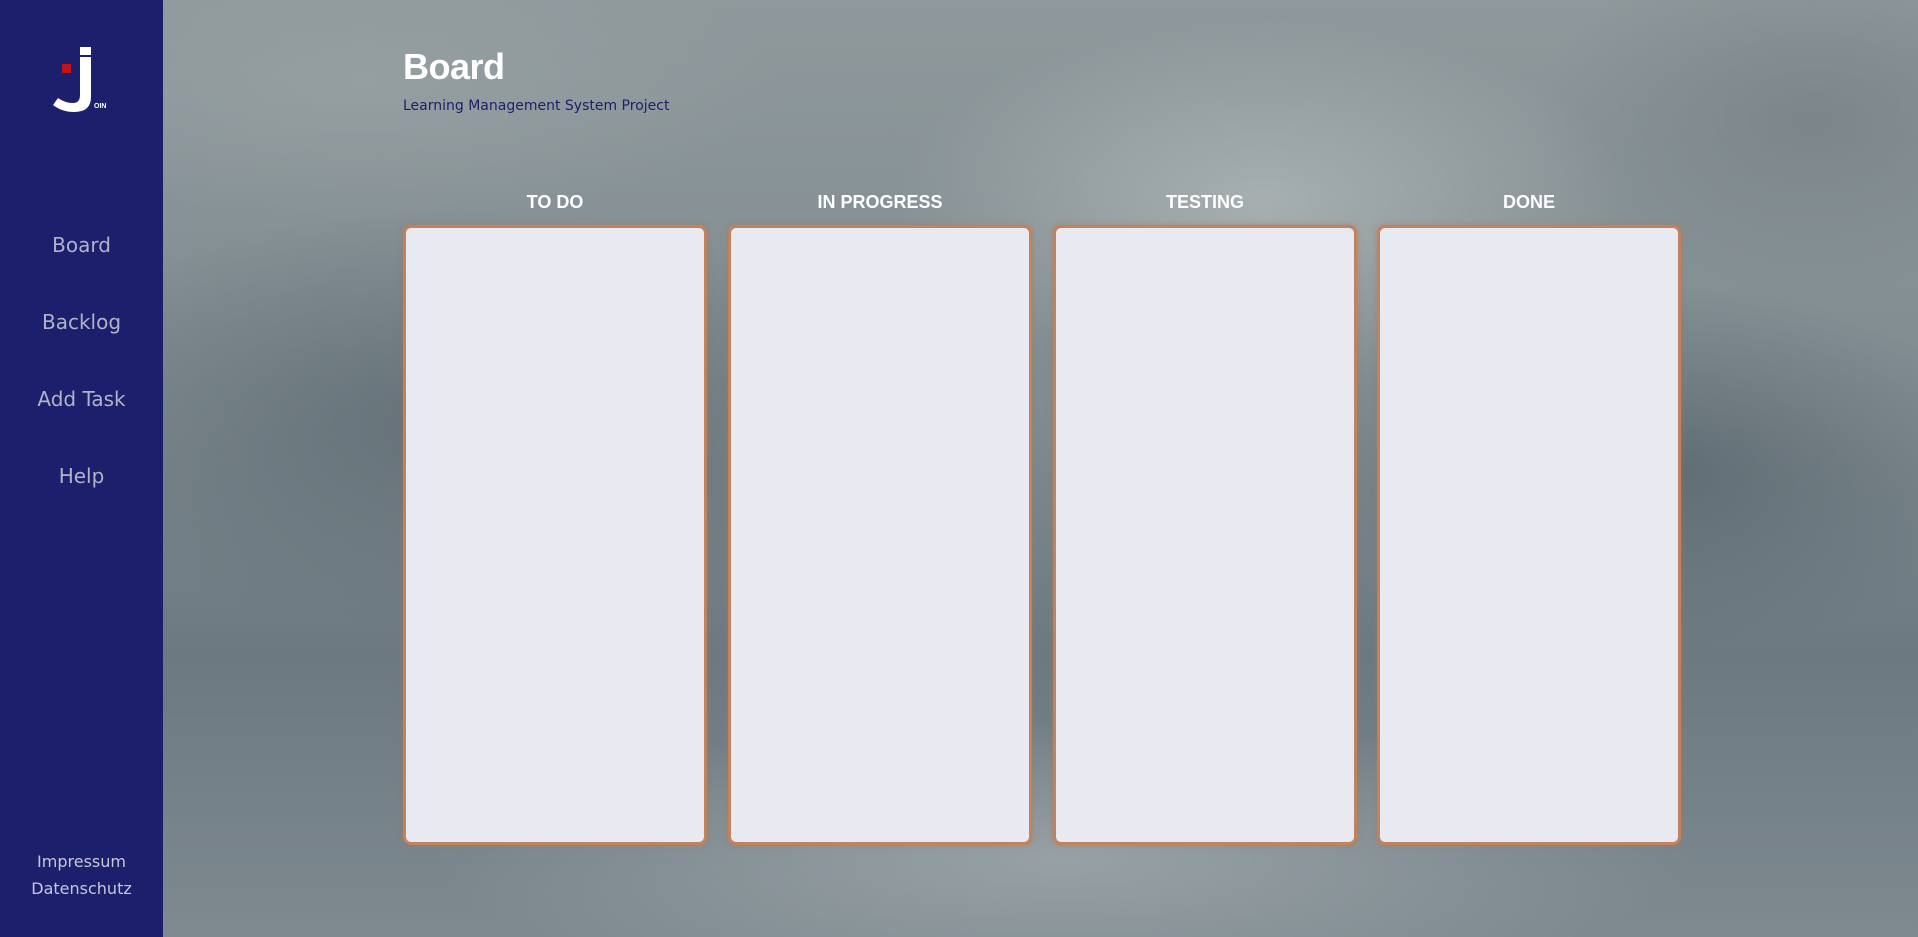  I want to click on join-logo: OIN, so click(82, 80).